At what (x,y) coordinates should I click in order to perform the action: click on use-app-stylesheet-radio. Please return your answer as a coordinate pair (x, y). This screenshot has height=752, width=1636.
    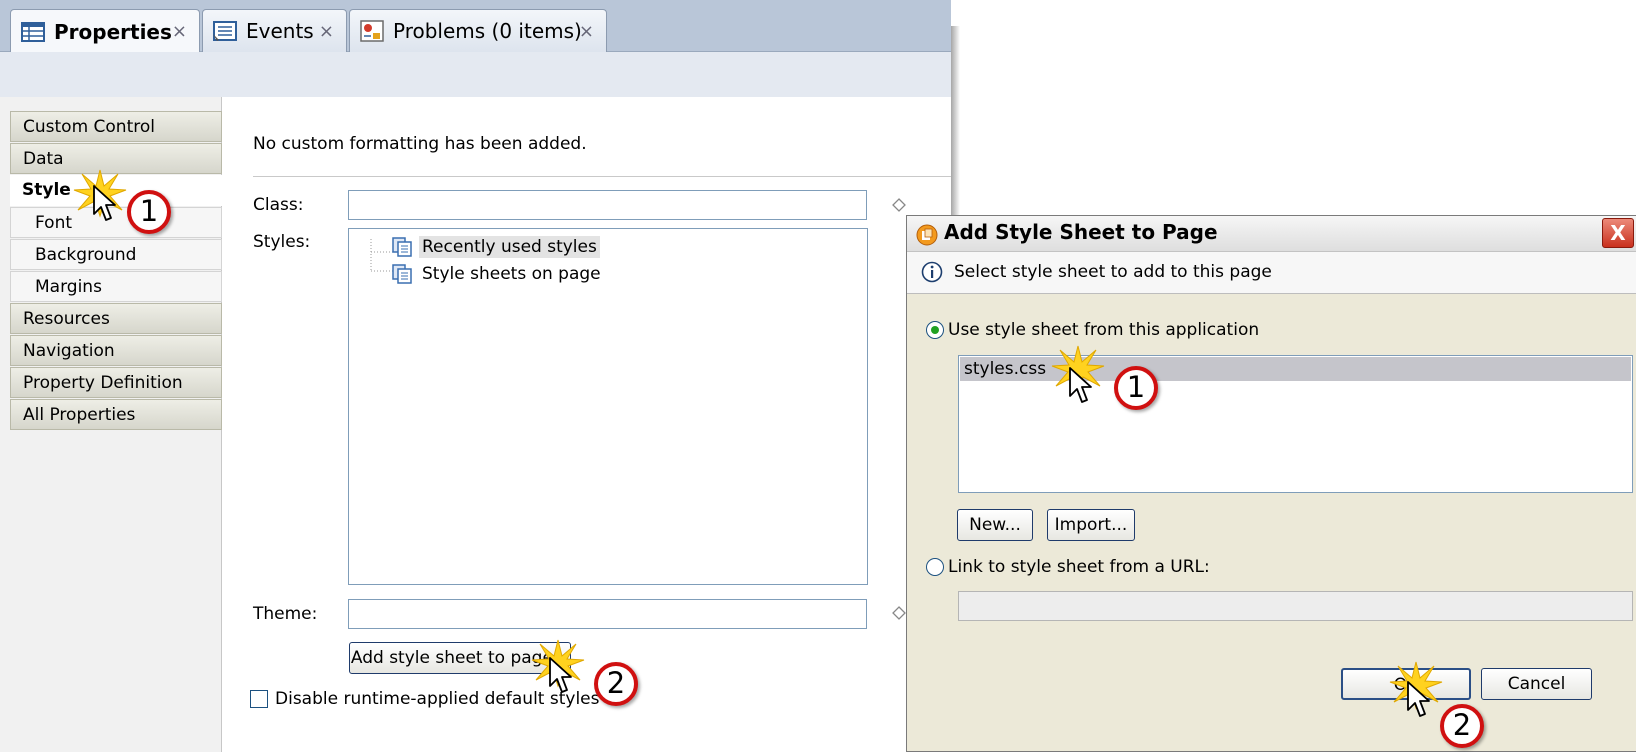
    Looking at the image, I should click on (935, 330).